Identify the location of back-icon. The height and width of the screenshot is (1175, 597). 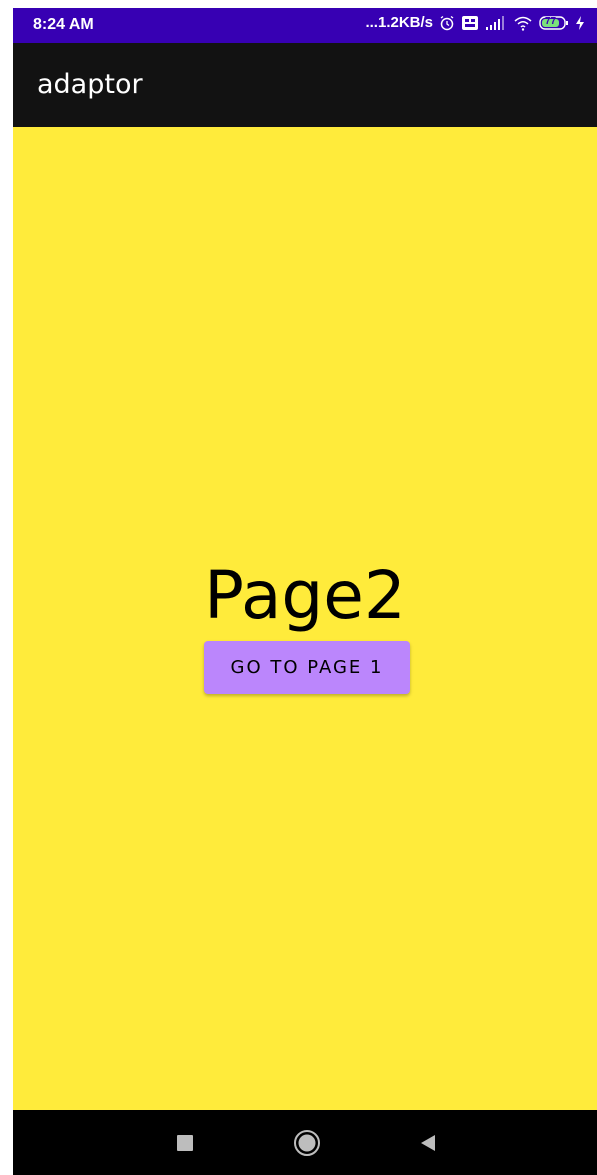
(428, 1143).